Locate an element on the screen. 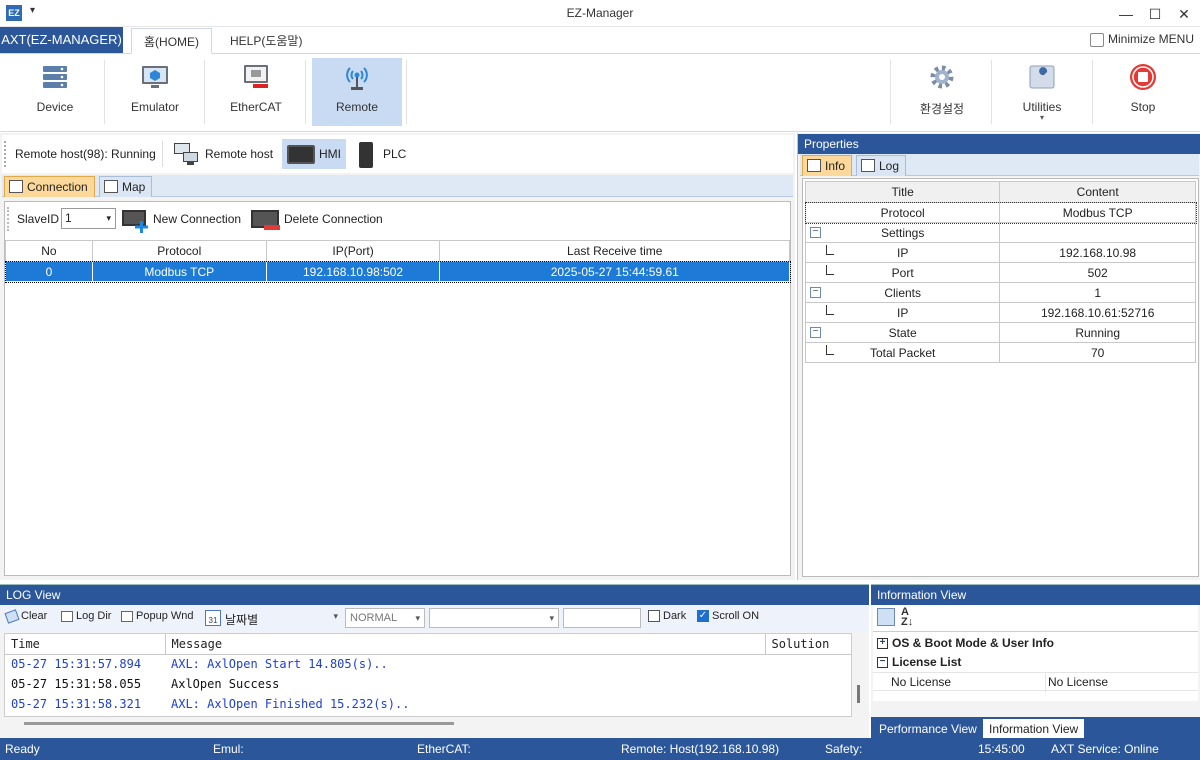 This screenshot has height=760, width=1200. ethercat-button: EtherCAT is located at coordinates (256, 92).